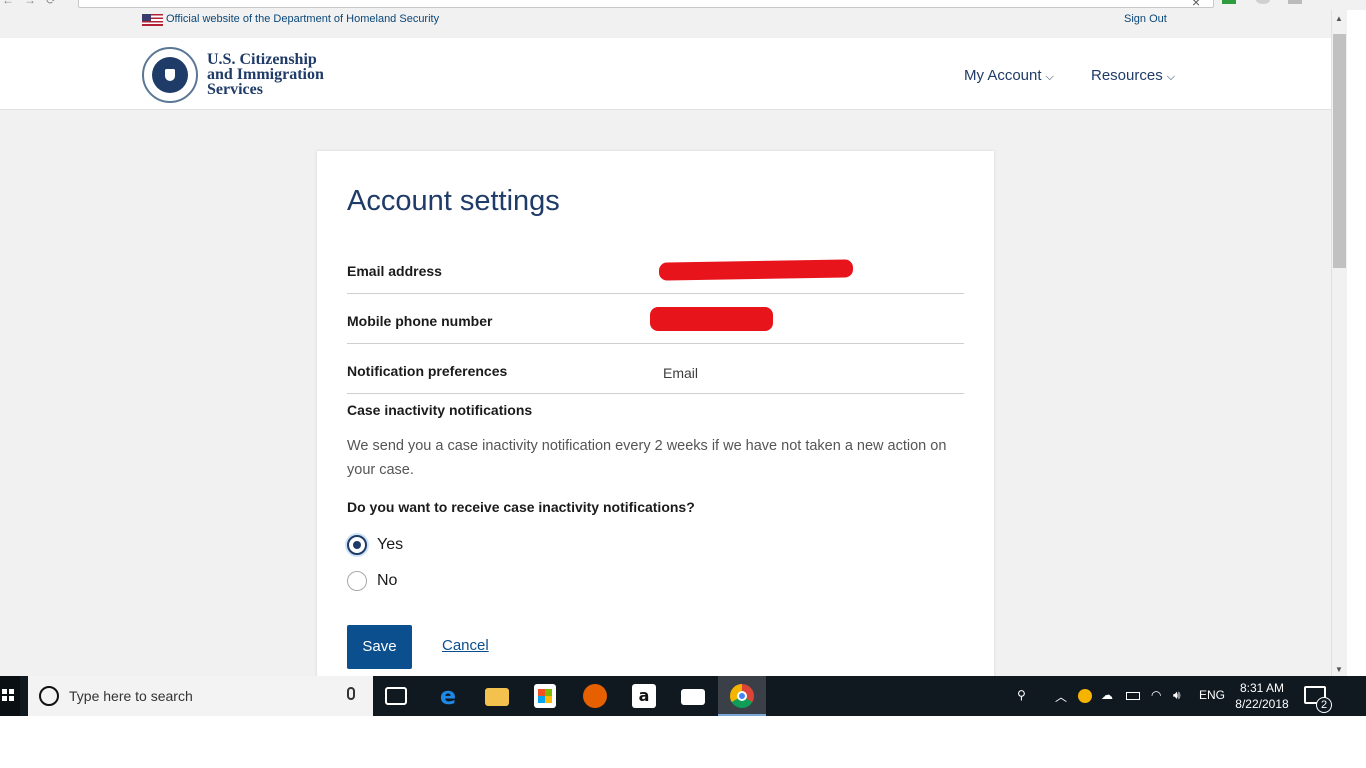  I want to click on volume-icon: 🔊︎, so click(1177, 695).